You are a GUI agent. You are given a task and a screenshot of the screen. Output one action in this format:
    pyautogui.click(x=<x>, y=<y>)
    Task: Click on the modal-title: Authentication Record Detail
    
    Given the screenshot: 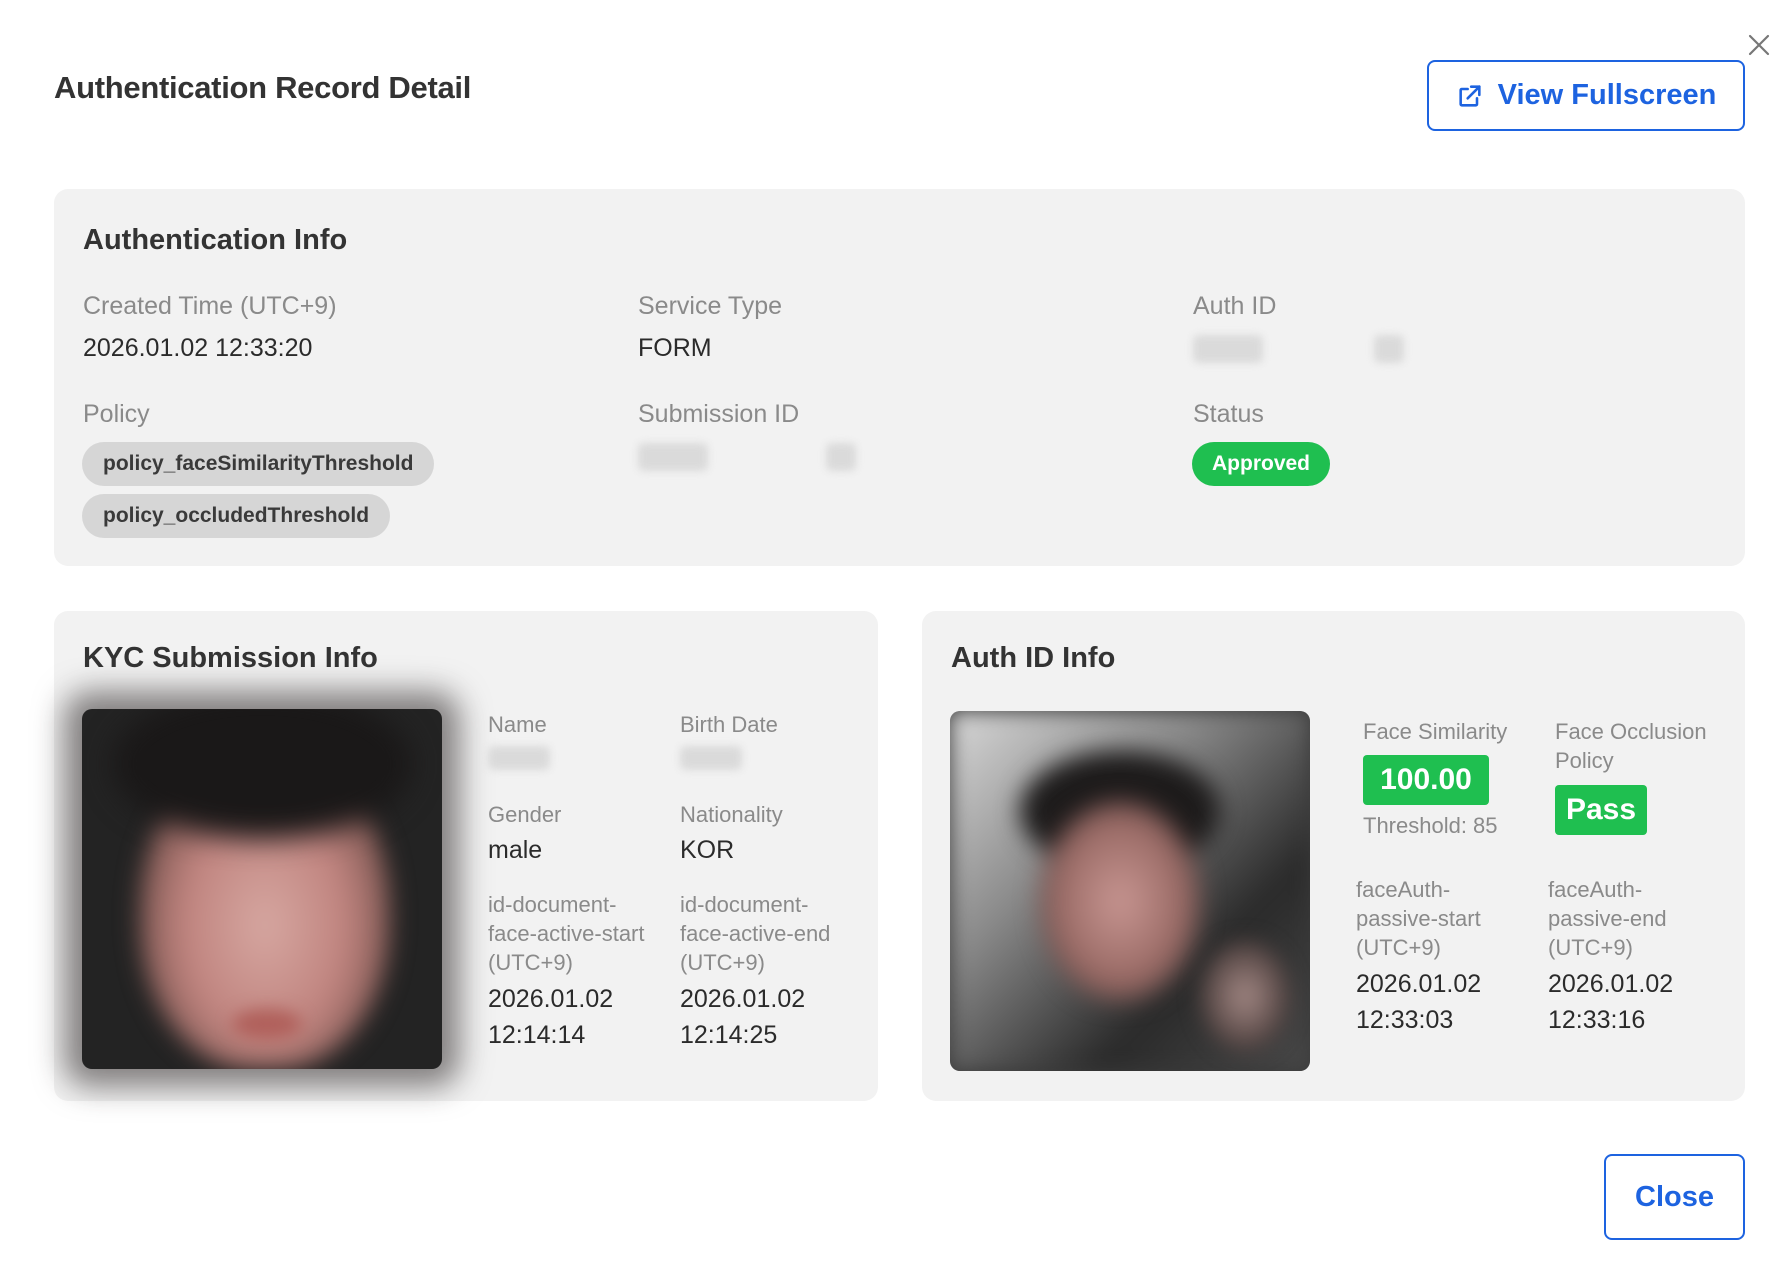 What is the action you would take?
    pyautogui.click(x=263, y=87)
    